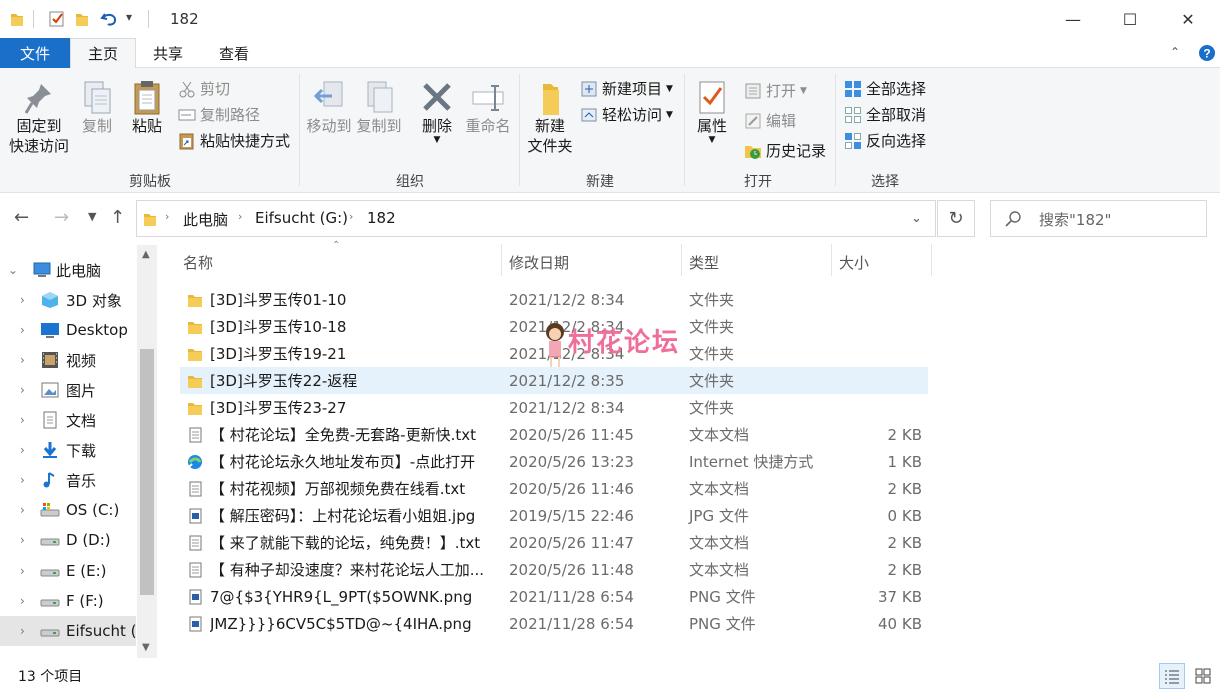  I want to click on folder-row: [3D]斗罗玉传23-27 2021/12/2 8:34 文件夹, so click(554, 407).